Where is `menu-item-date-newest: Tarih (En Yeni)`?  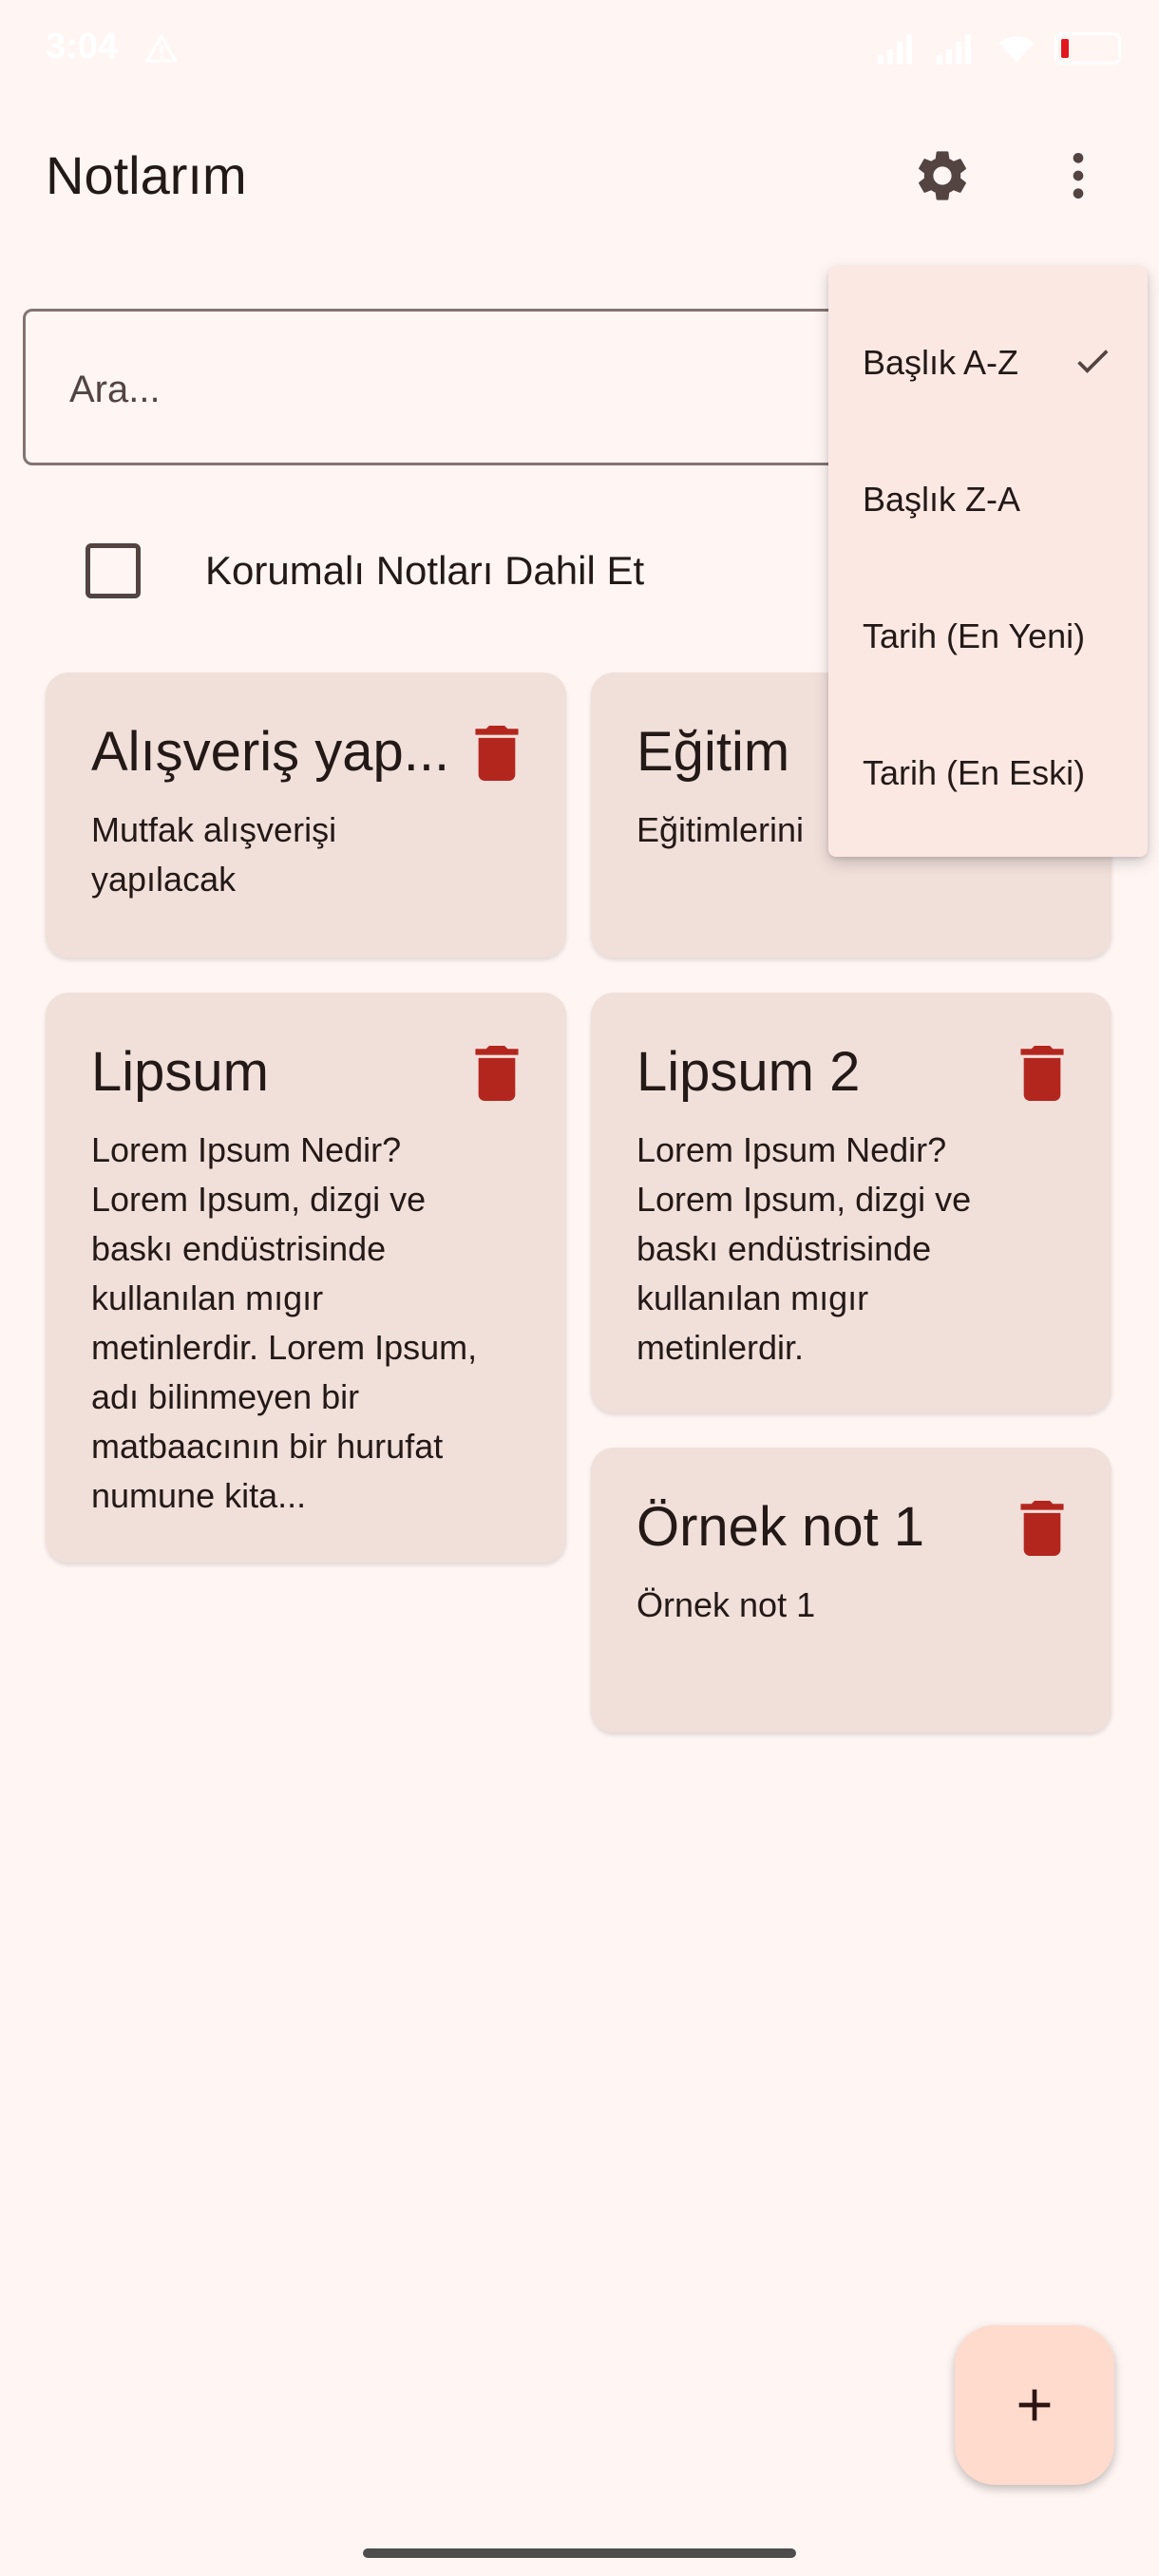 menu-item-date-newest: Tarih (En Yeni) is located at coordinates (988, 636).